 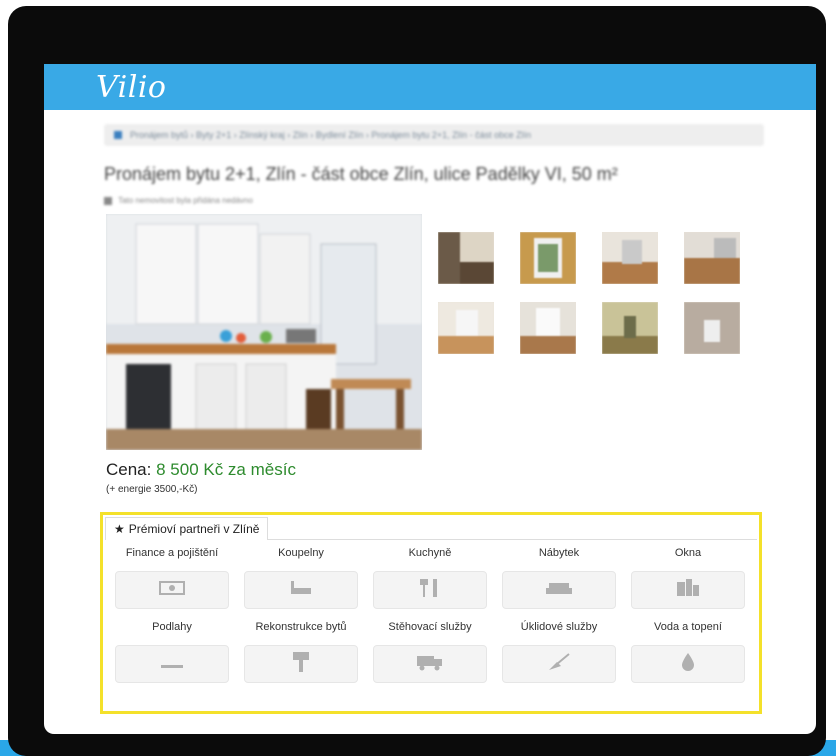 I want to click on category-label: Rekonstrukce bytů, so click(x=301, y=627).